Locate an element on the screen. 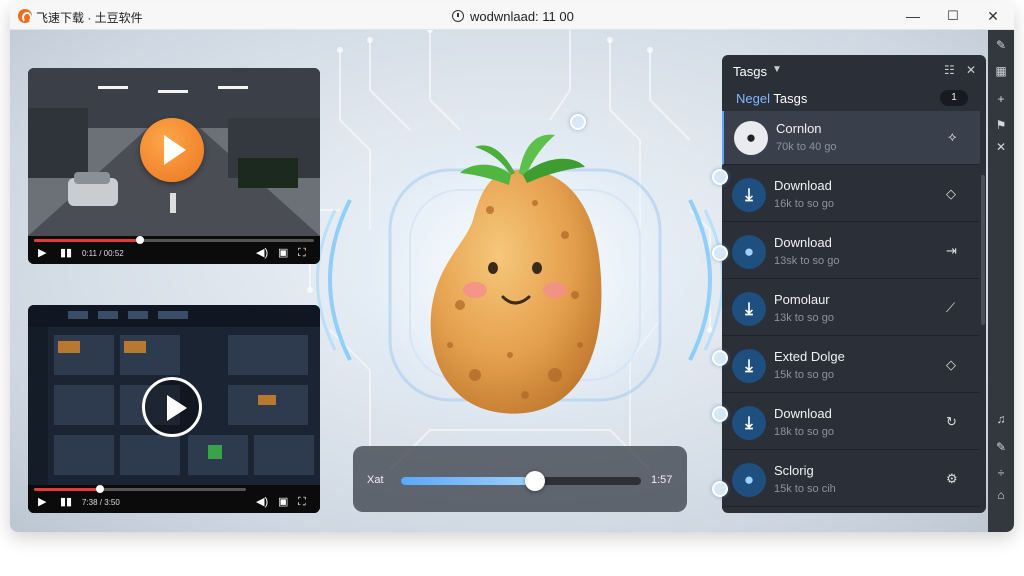 The width and height of the screenshot is (1024, 576). edit-icon: ✎ is located at coordinates (1001, 447).